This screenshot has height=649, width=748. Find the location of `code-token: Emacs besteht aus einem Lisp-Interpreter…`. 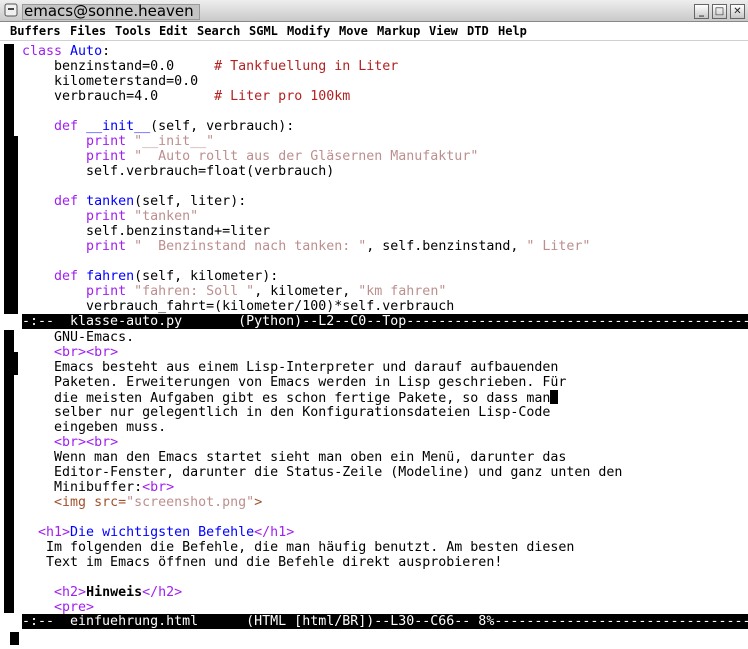

code-token: Emacs besteht aus einem Lisp-Interpreter… is located at coordinates (290, 367).